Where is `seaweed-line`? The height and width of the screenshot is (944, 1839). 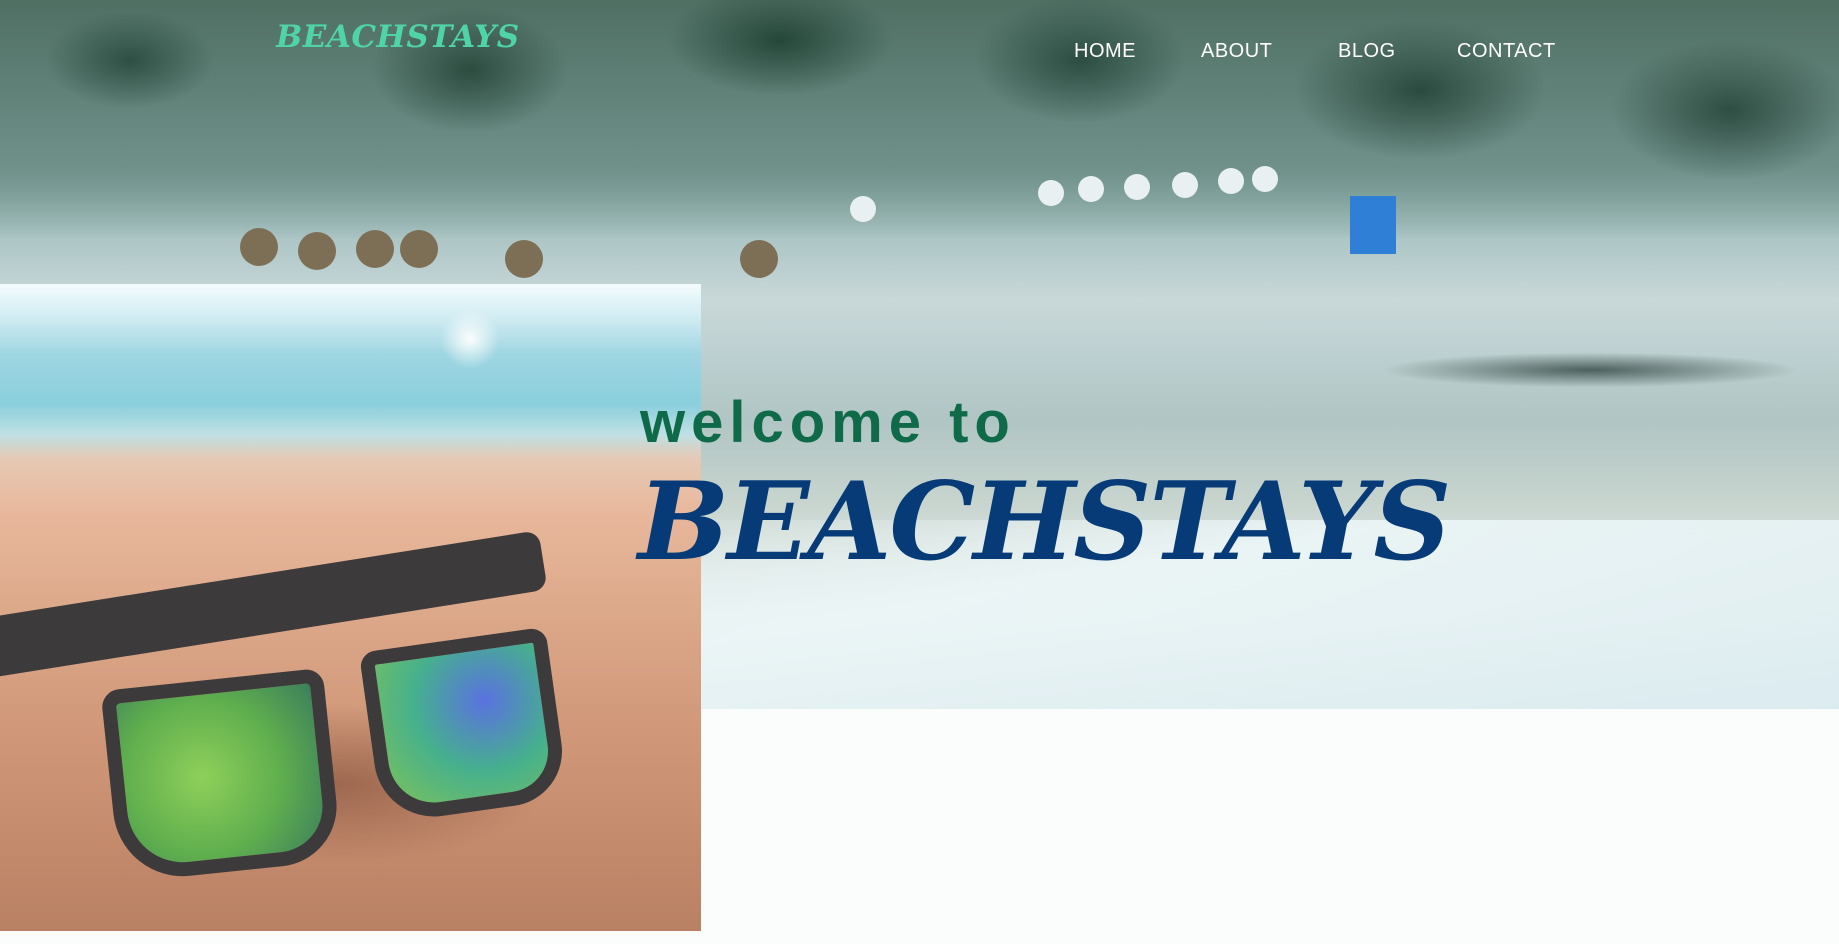 seaweed-line is located at coordinates (1584, 365).